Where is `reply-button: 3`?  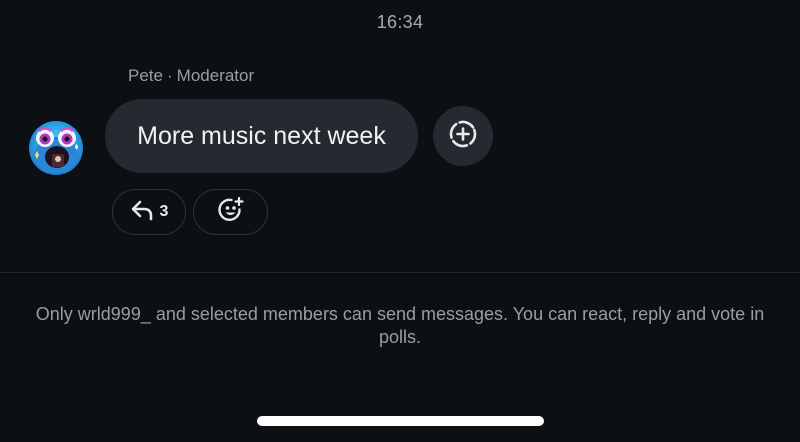
reply-button: 3 is located at coordinates (149, 212).